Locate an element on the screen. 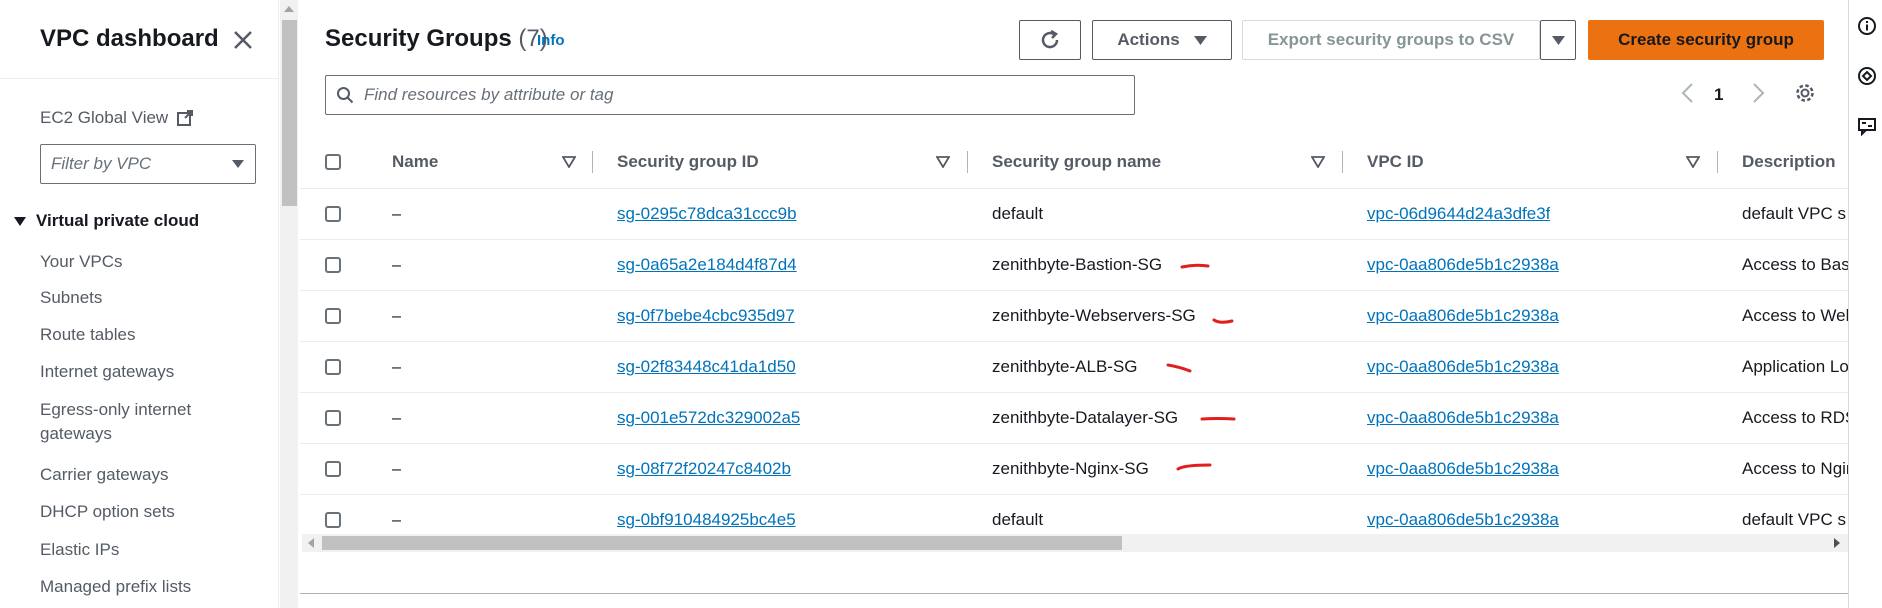 The width and height of the screenshot is (1882, 608). refresh-button is located at coordinates (1050, 40).